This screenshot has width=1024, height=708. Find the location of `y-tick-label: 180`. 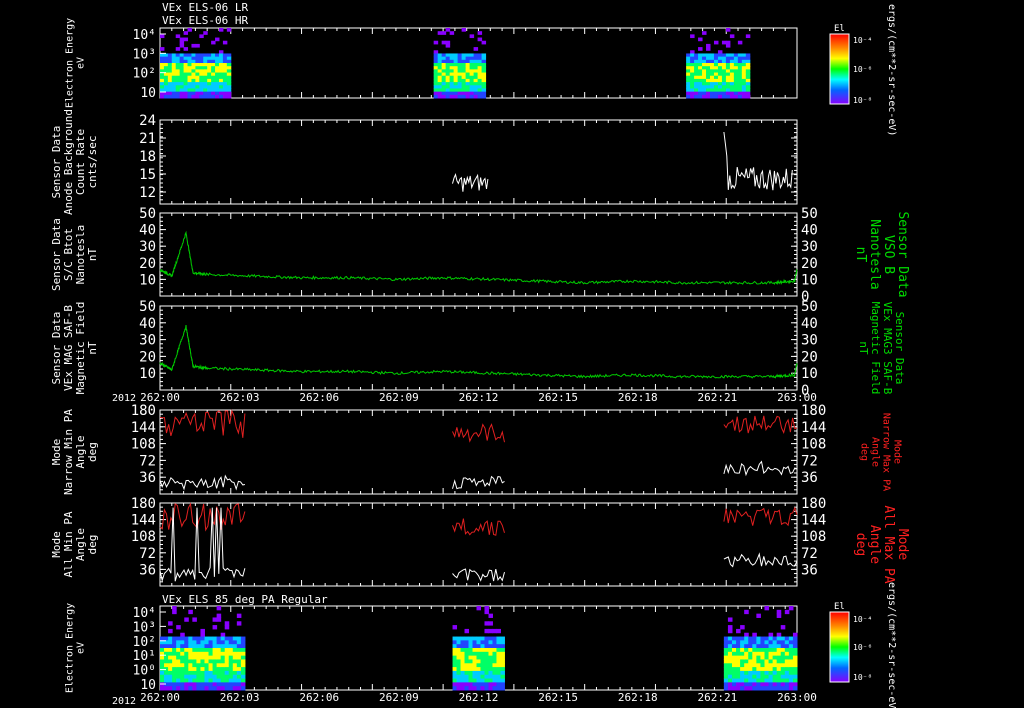

y-tick-label: 180 is located at coordinates (143, 504).